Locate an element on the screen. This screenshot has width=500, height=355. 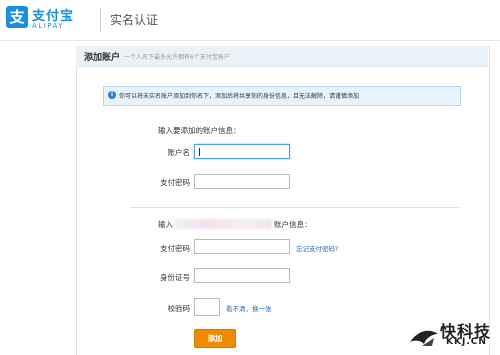
account-name-input is located at coordinates (242, 151).